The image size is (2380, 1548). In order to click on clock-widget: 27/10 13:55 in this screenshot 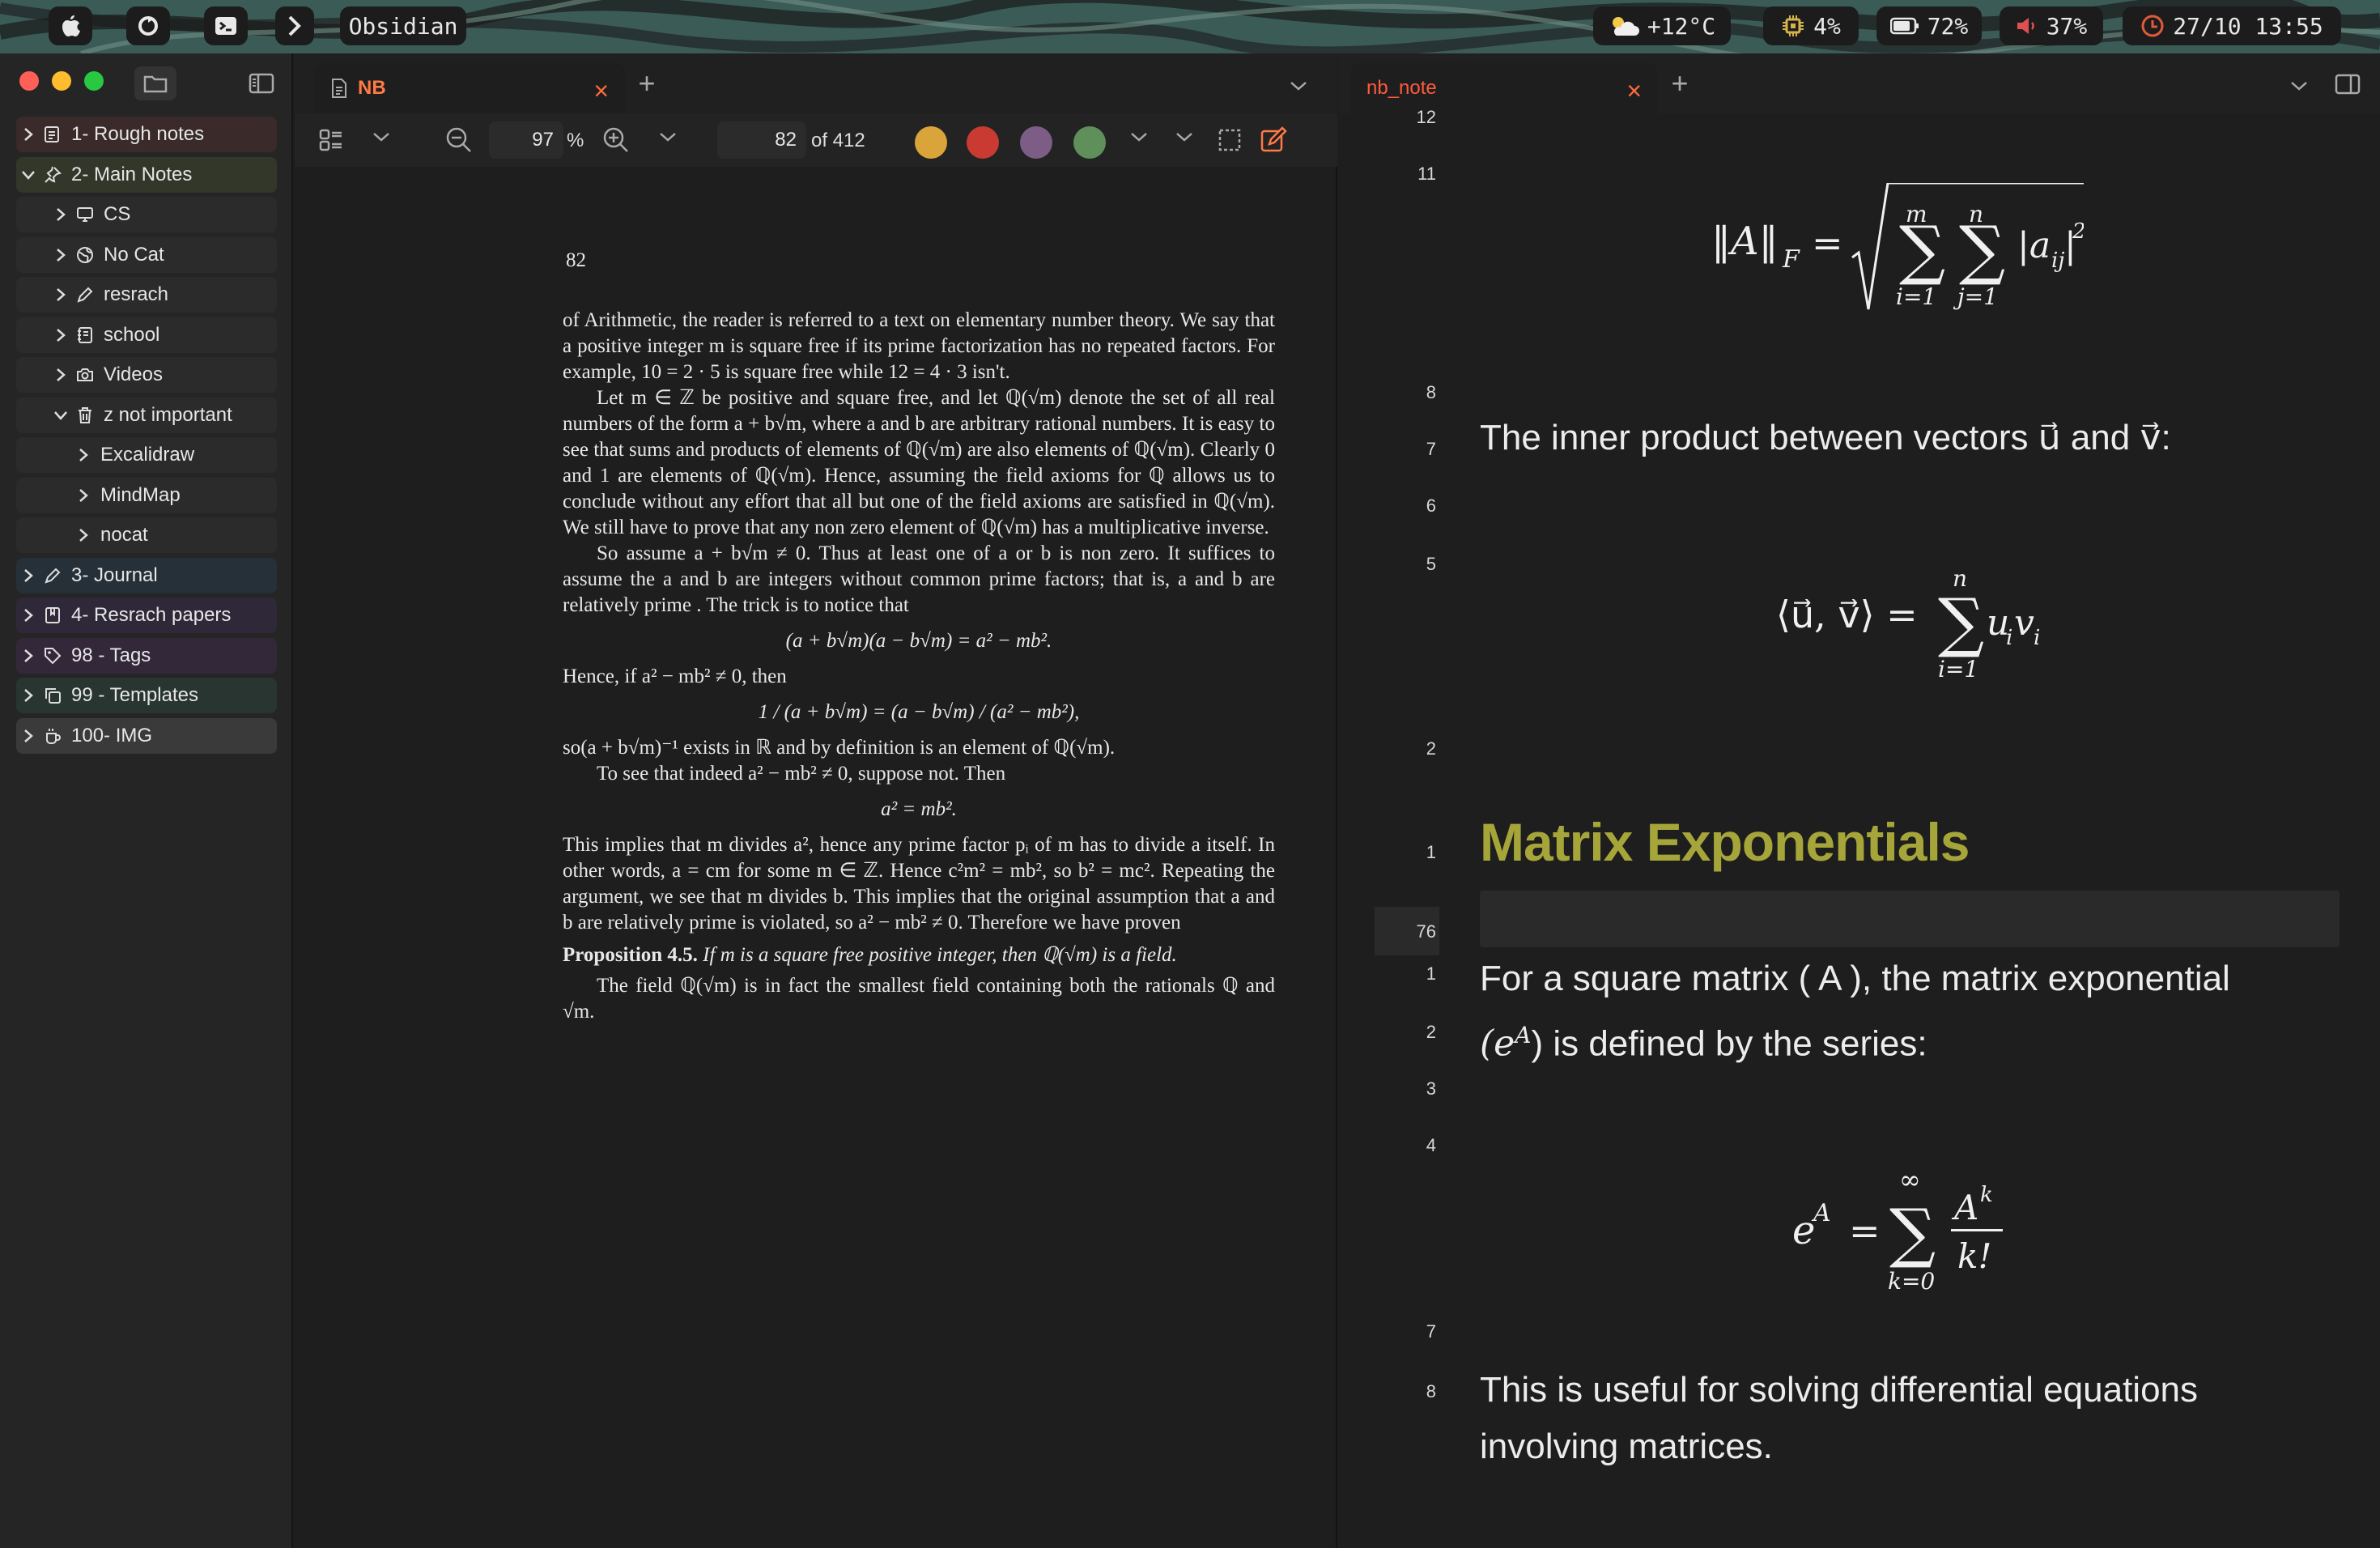, I will do `click(2232, 25)`.